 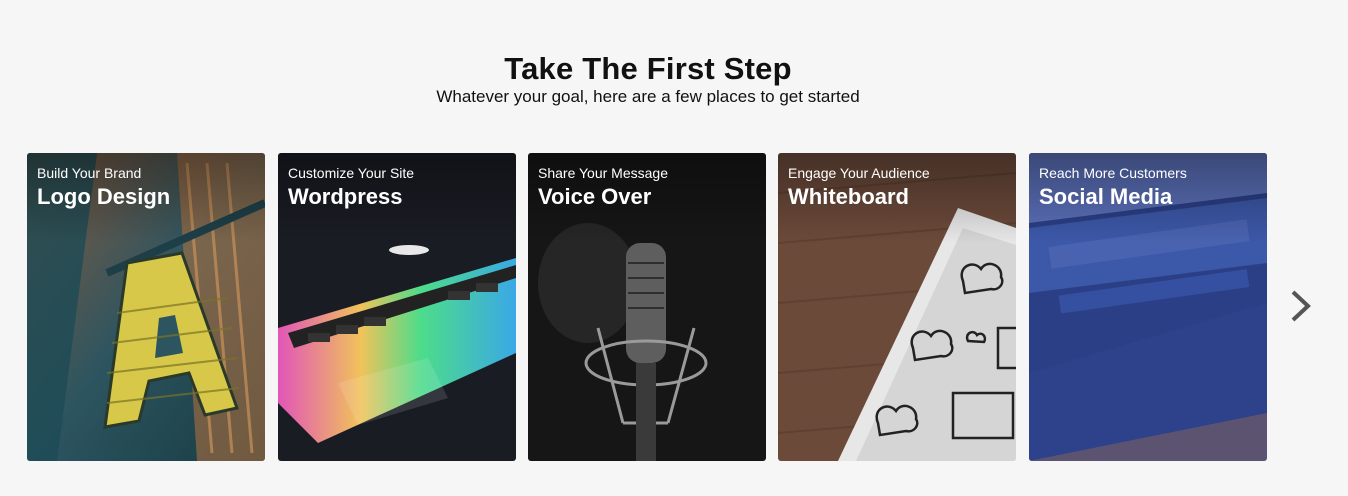 What do you see at coordinates (1148, 307) in the screenshot?
I see `card-social-media: Reach More Customers Social Media` at bounding box center [1148, 307].